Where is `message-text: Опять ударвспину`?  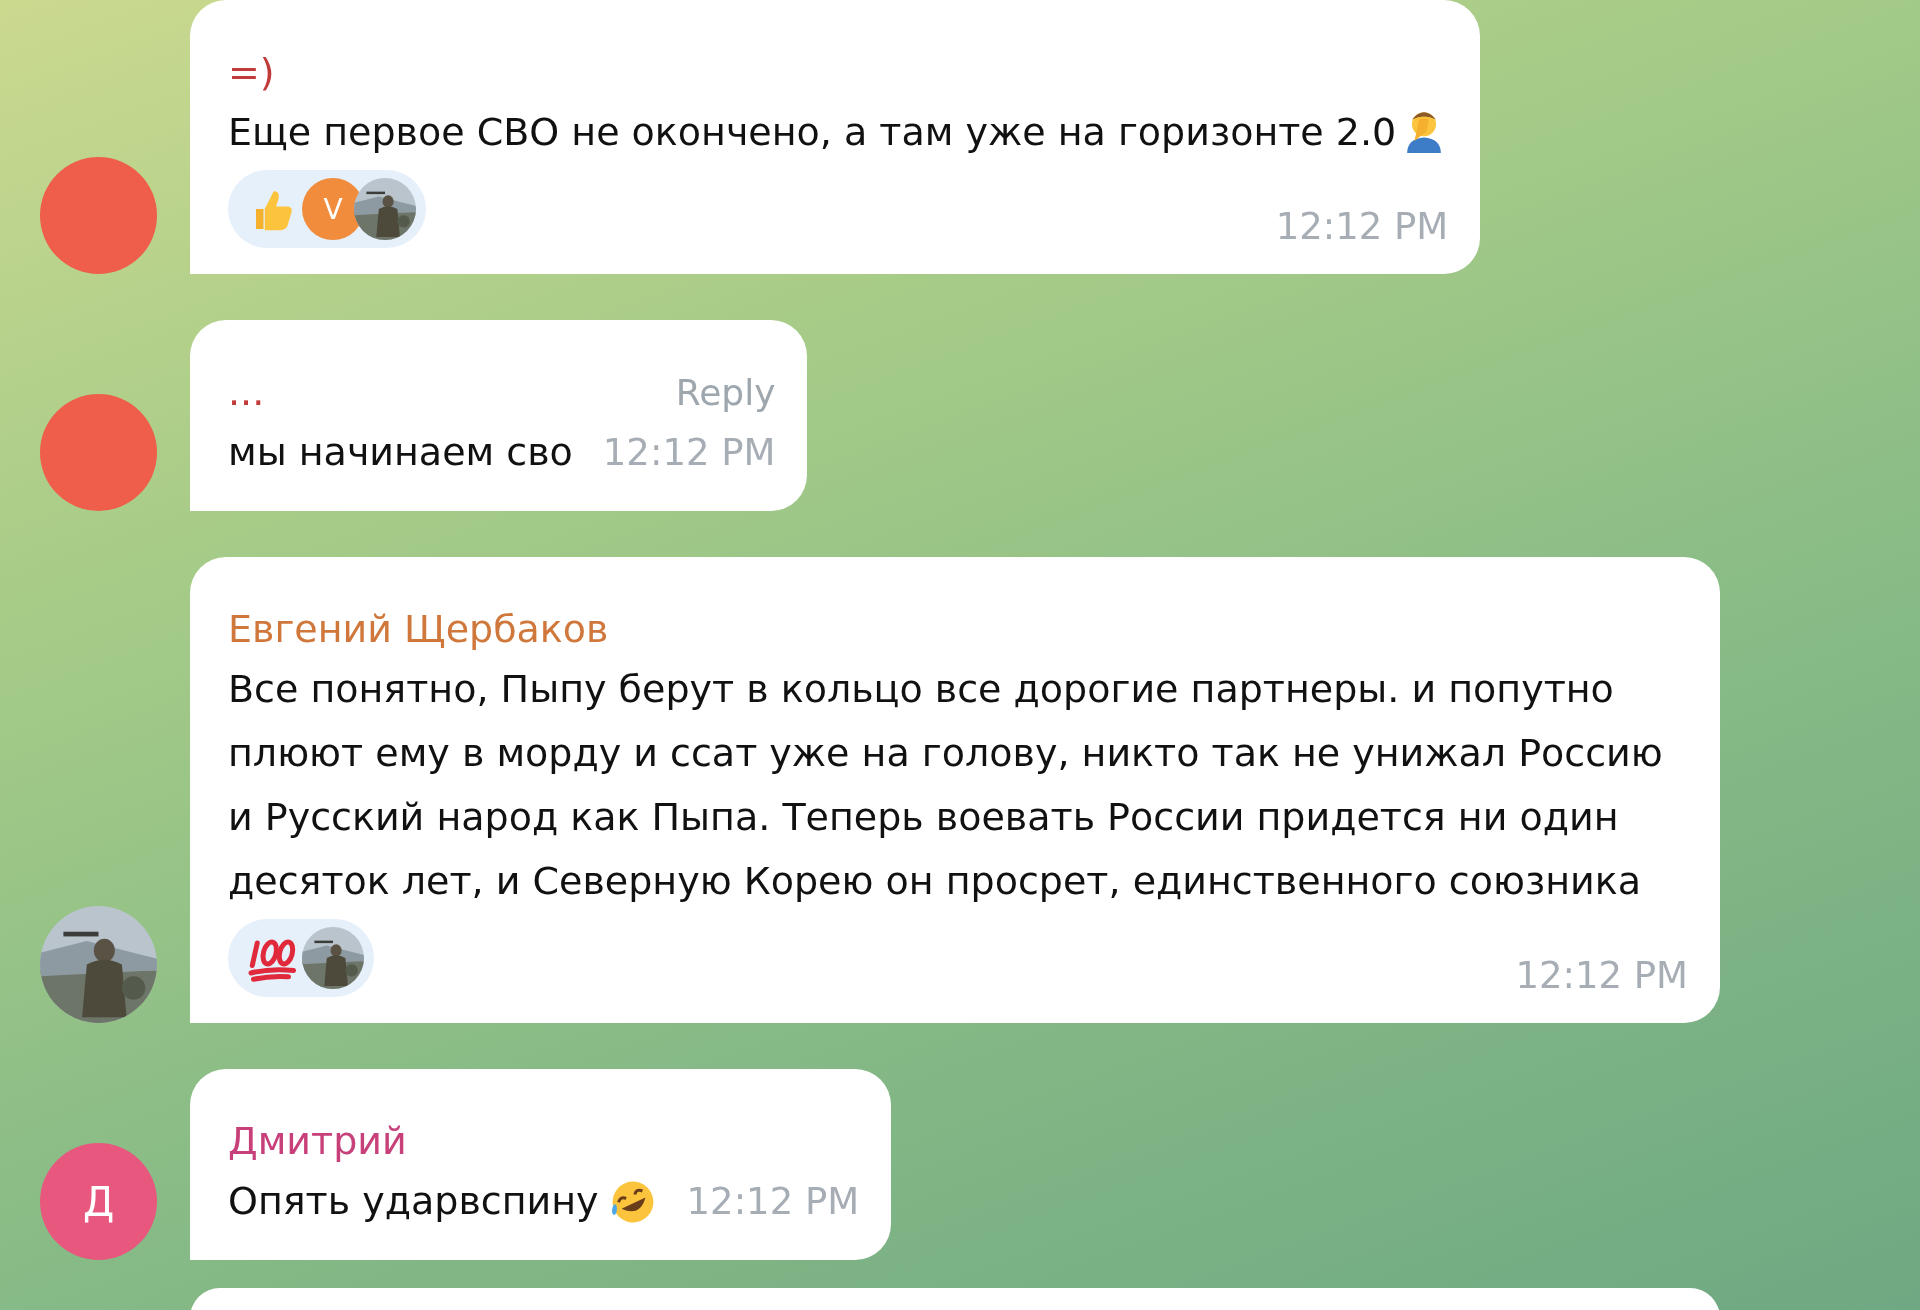 message-text: Опять ударвспину is located at coordinates (413, 1201).